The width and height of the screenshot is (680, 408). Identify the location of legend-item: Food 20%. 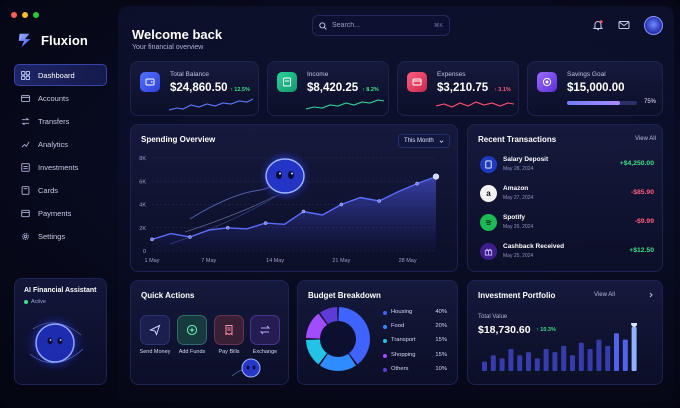
(415, 327).